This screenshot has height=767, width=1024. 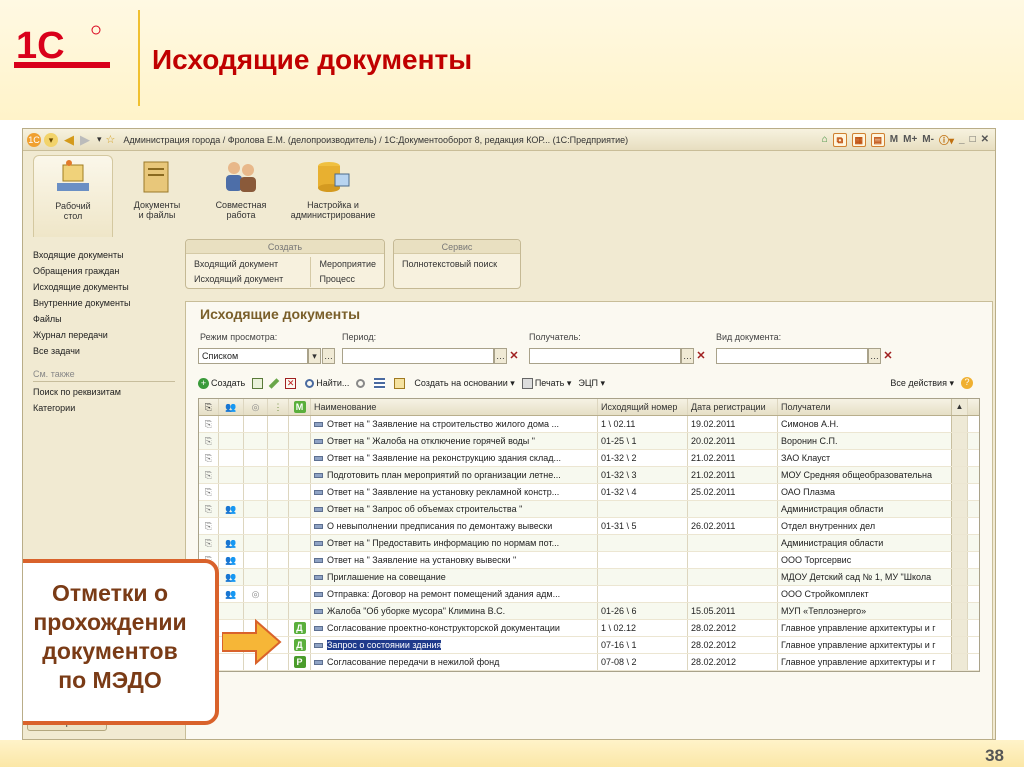 What do you see at coordinates (258, 383) in the screenshot?
I see `copy-button` at bounding box center [258, 383].